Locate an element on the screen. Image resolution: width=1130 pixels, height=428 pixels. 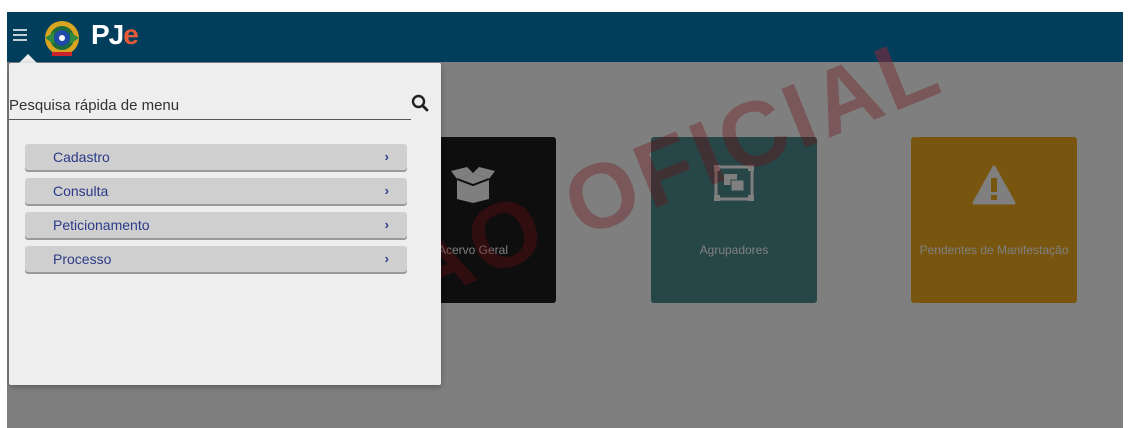
menu-item-cadastro: Cadastro › is located at coordinates (216, 157).